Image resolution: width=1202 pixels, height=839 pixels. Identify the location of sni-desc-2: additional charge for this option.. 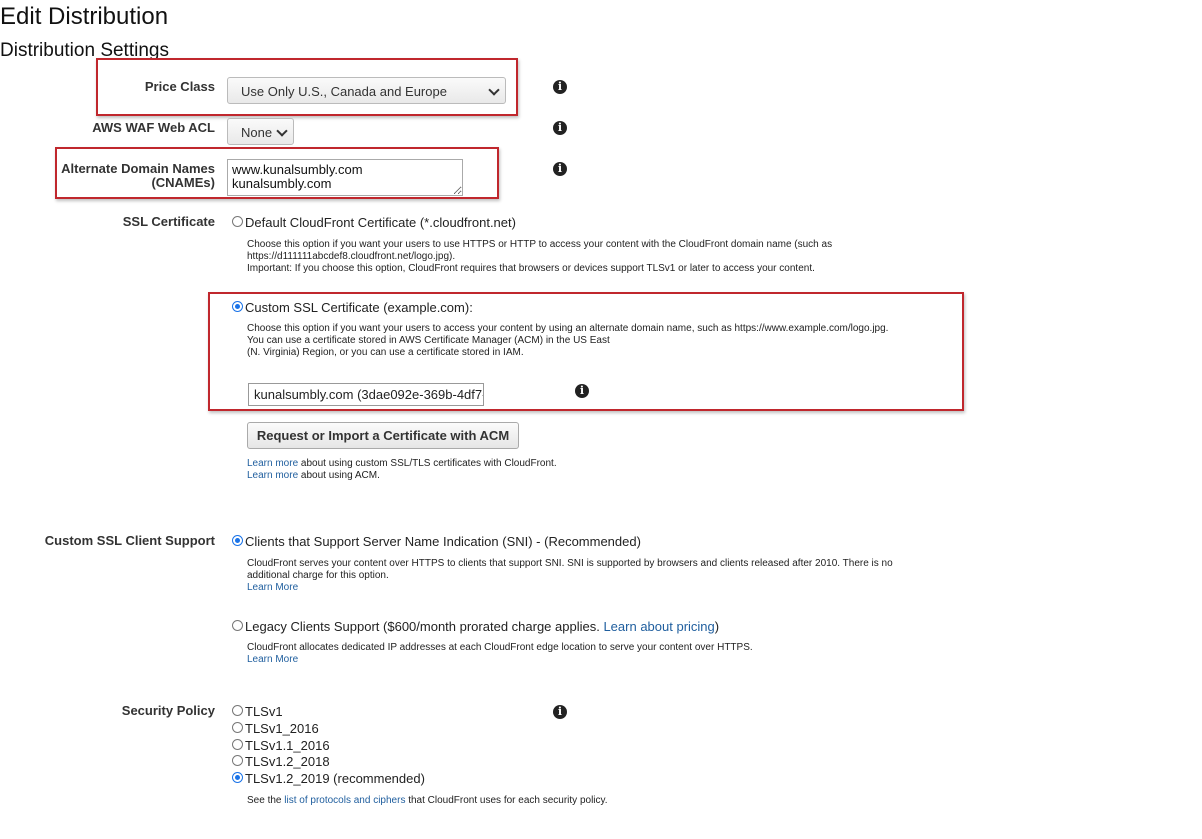
(318, 575).